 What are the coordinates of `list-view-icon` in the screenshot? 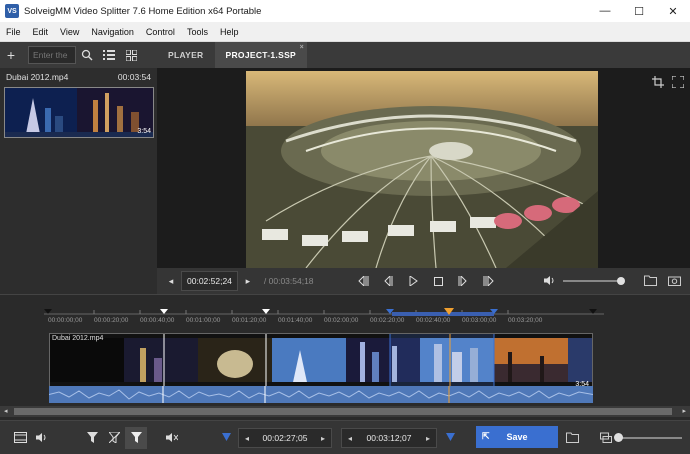 It's located at (109, 55).